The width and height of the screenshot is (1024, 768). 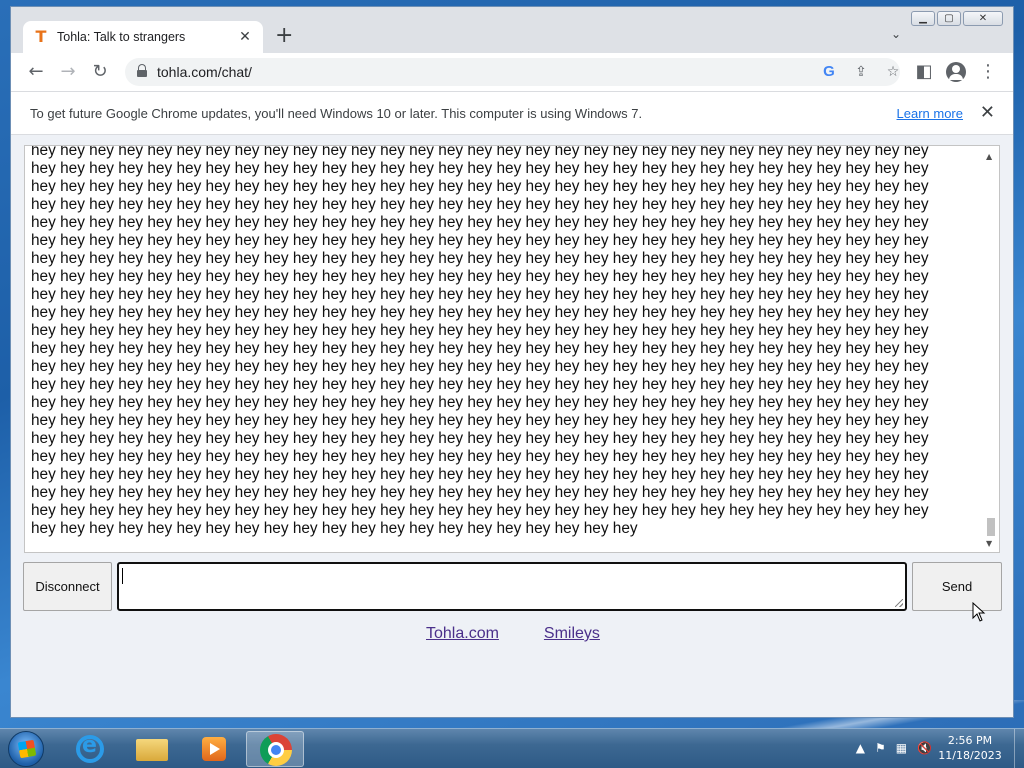 What do you see at coordinates (513, 634) in the screenshot?
I see `footer-links: Tohla.com Smileys` at bounding box center [513, 634].